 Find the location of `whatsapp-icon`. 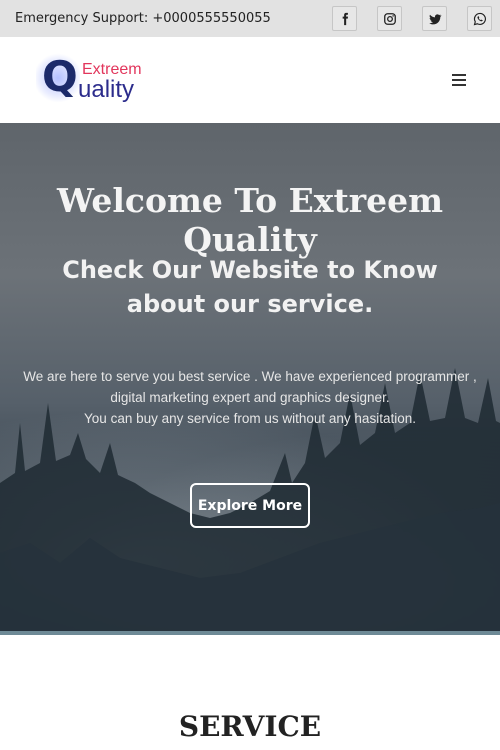

whatsapp-icon is located at coordinates (479, 18).